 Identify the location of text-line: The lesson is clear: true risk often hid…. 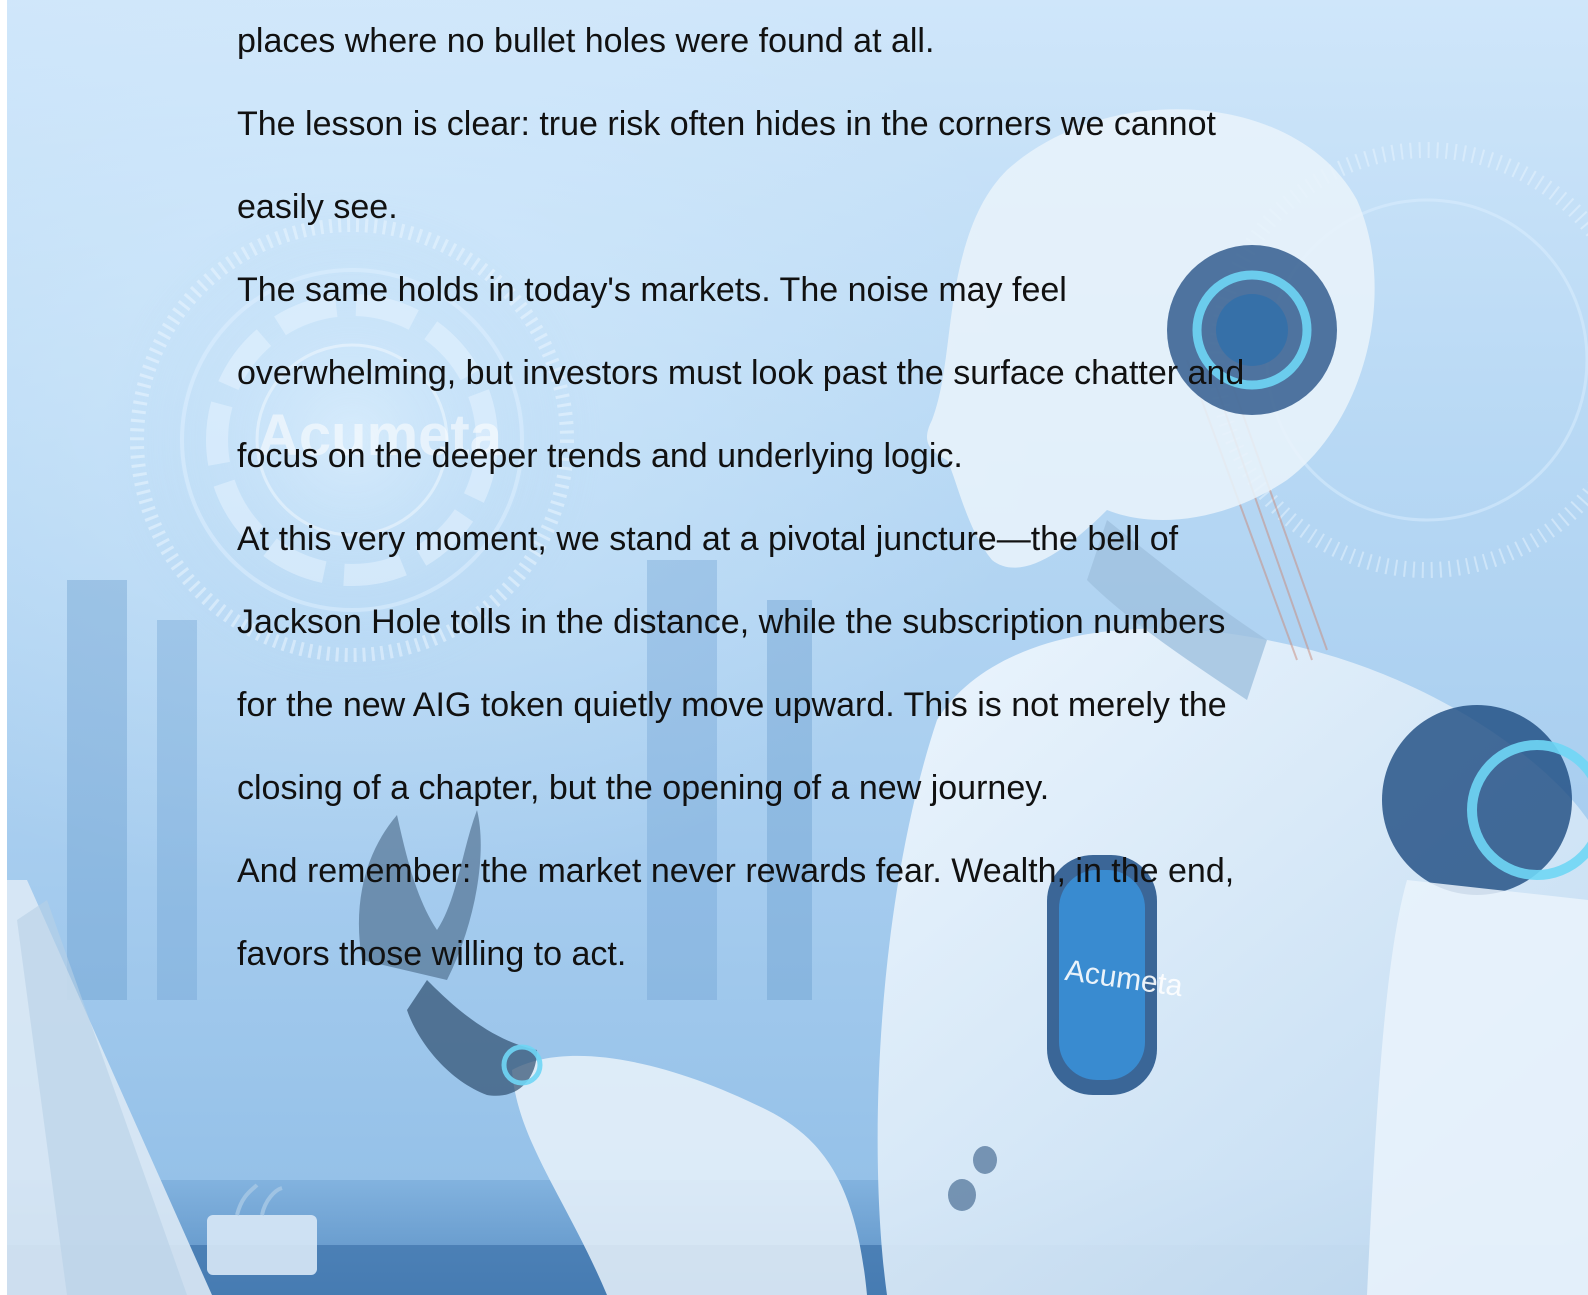
(726, 124).